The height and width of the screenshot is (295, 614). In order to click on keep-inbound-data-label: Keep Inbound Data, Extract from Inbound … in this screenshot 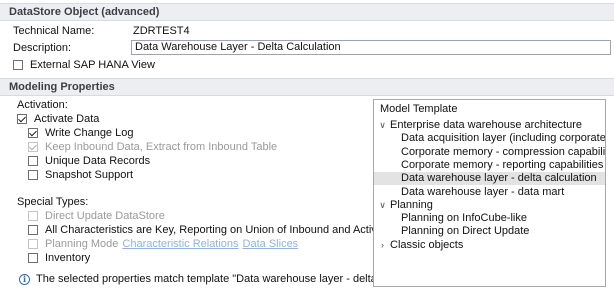, I will do `click(161, 147)`.